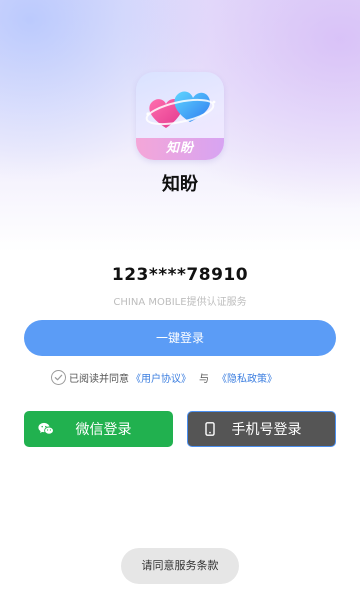 The width and height of the screenshot is (360, 600). What do you see at coordinates (247, 377) in the screenshot?
I see `privacy-policy-link: 《隐私政策》` at bounding box center [247, 377].